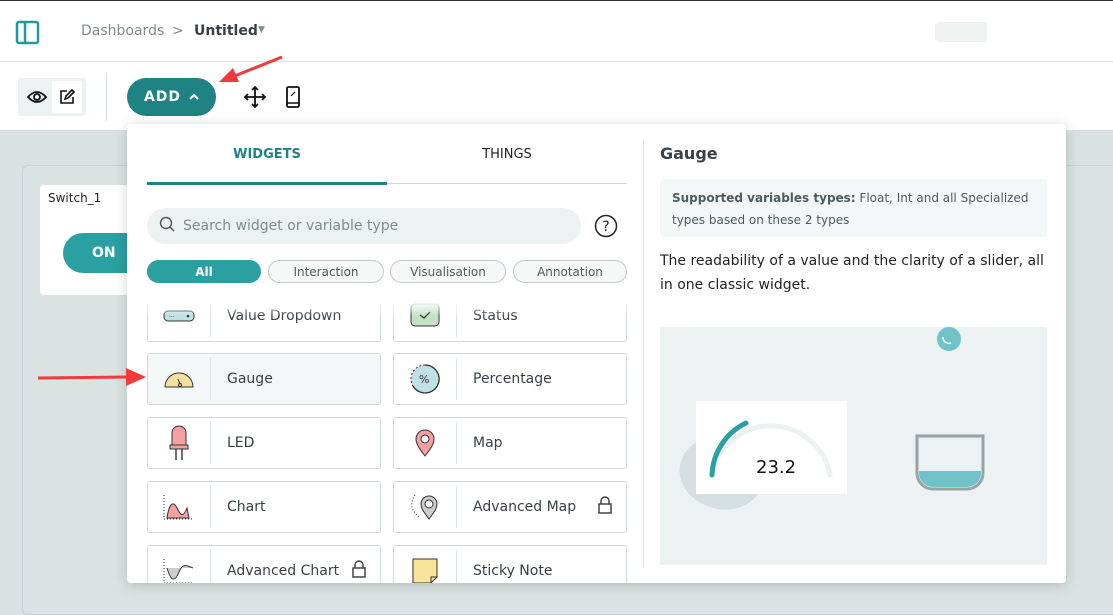 The width and height of the screenshot is (1113, 615). What do you see at coordinates (96, 240) in the screenshot?
I see `switch-widget: Switch_1 ON` at bounding box center [96, 240].